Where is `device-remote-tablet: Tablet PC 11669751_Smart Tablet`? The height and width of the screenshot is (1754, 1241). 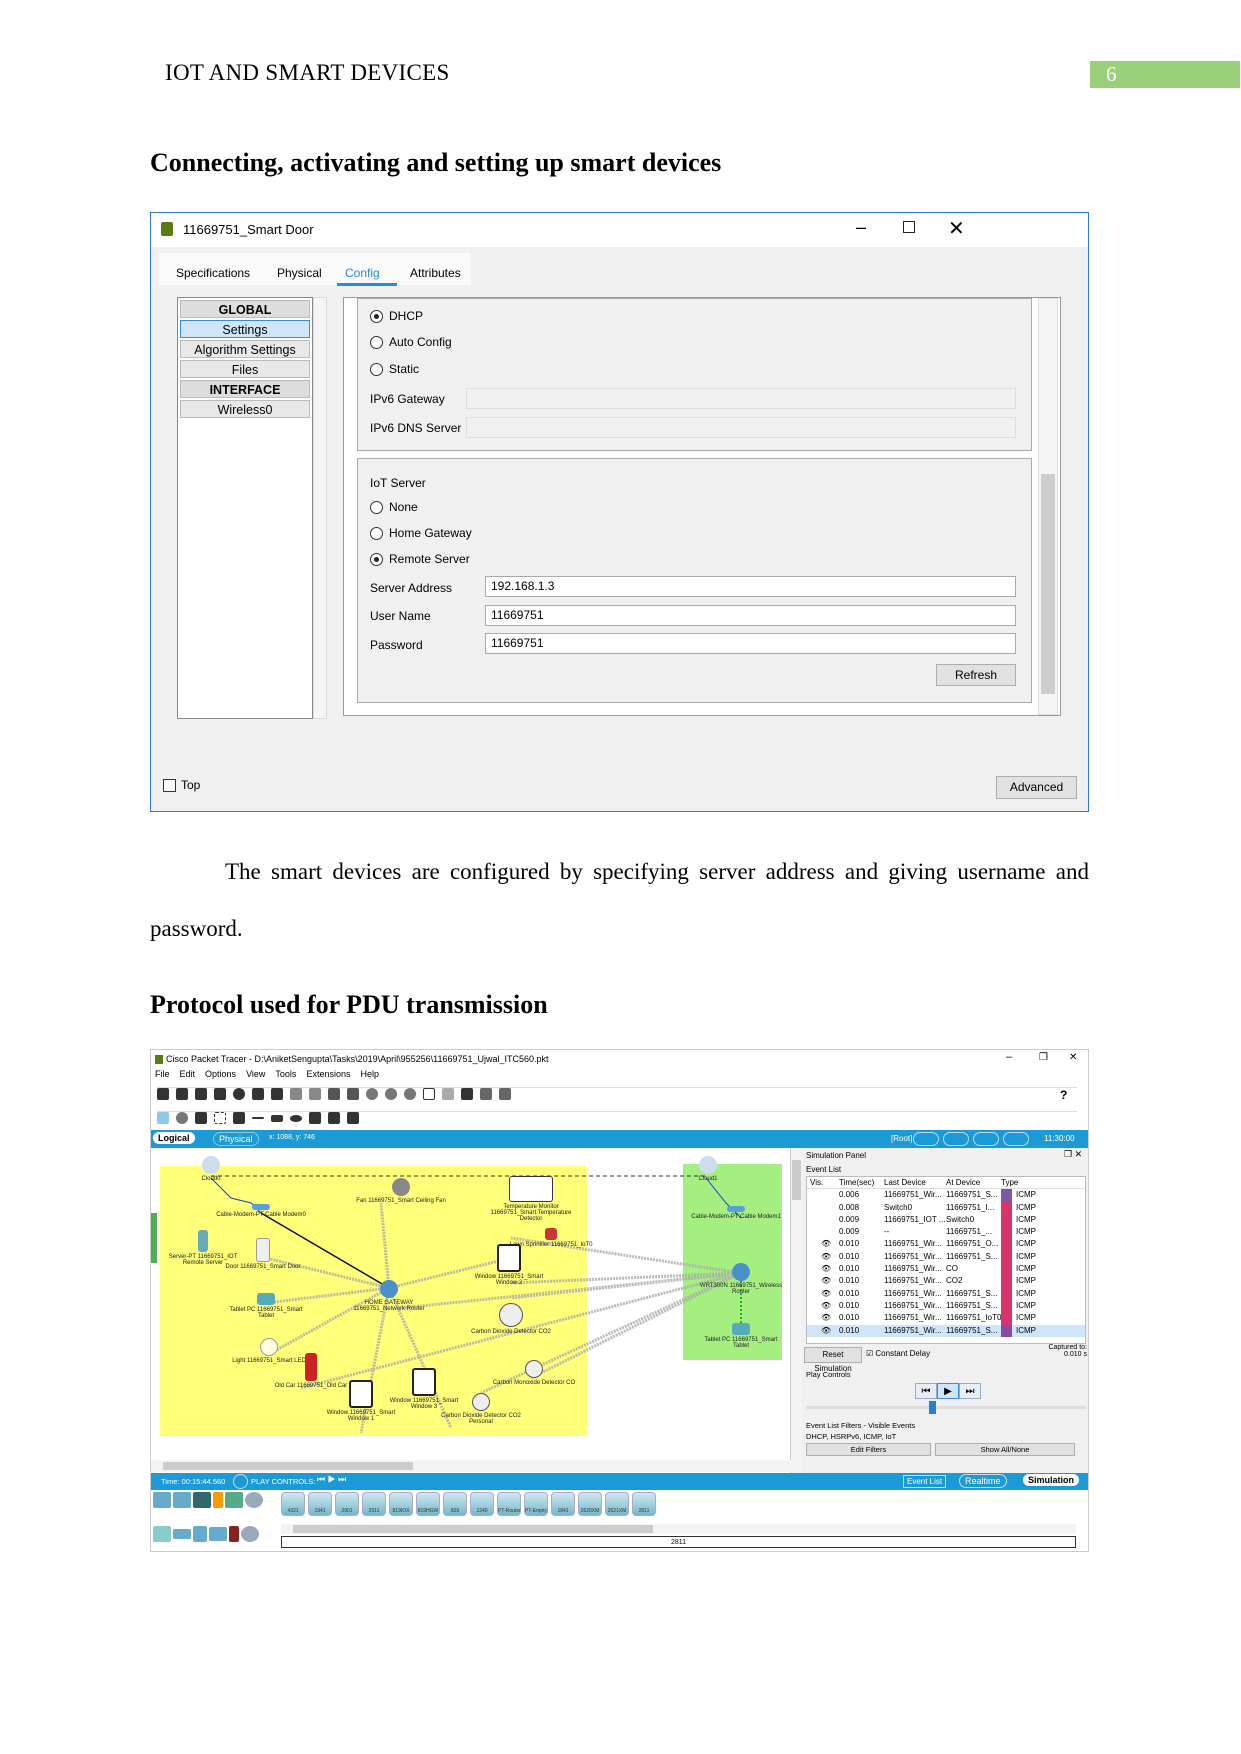
device-remote-tablet: Tablet PC 11669751_Smart Tablet is located at coordinates (741, 1336).